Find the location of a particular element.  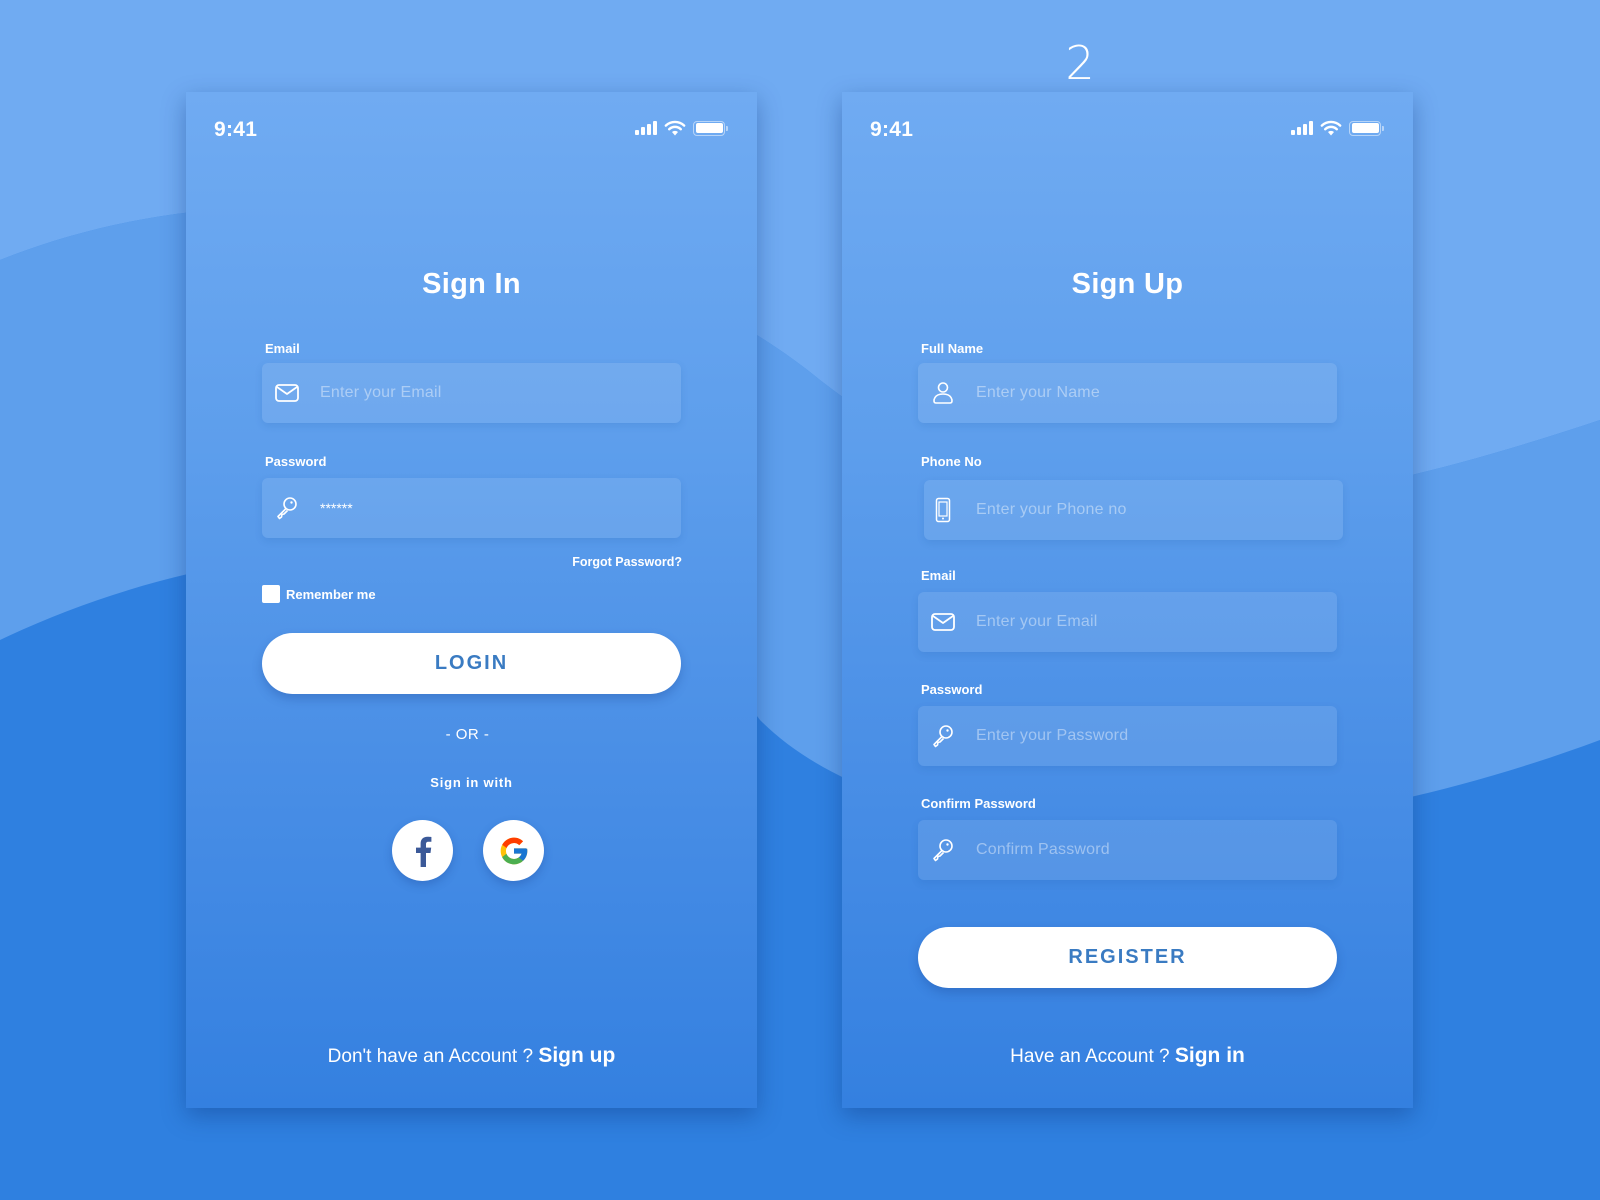

full-name-input: Enter your Name is located at coordinates (1127, 393).